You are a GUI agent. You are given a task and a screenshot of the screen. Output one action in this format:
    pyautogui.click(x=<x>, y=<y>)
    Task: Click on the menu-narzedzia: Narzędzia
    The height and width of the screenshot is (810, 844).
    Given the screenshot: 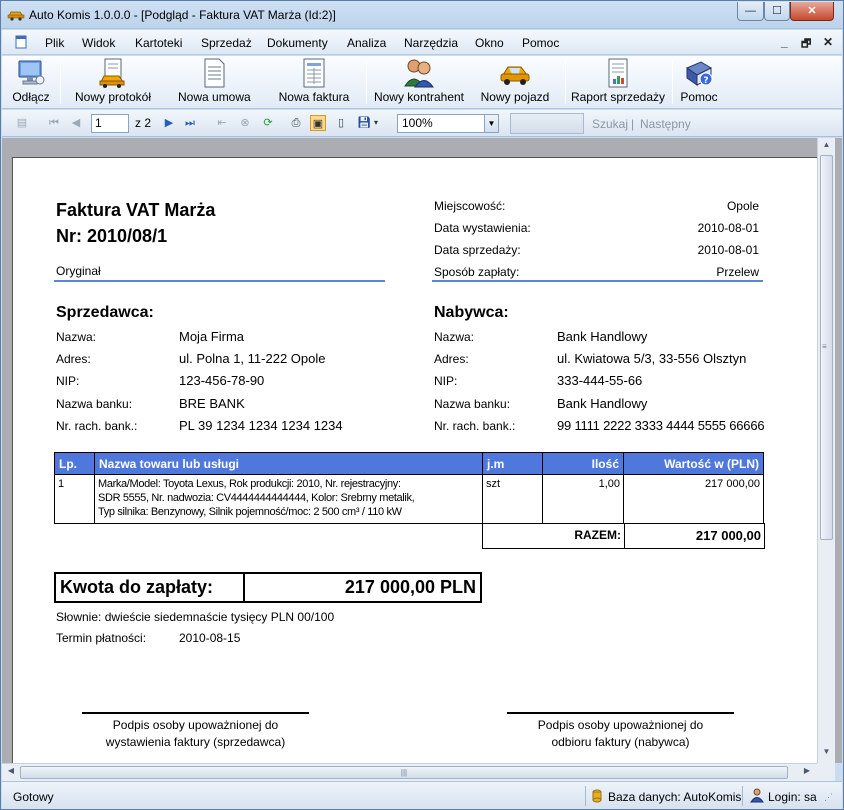 What is the action you would take?
    pyautogui.click(x=431, y=43)
    